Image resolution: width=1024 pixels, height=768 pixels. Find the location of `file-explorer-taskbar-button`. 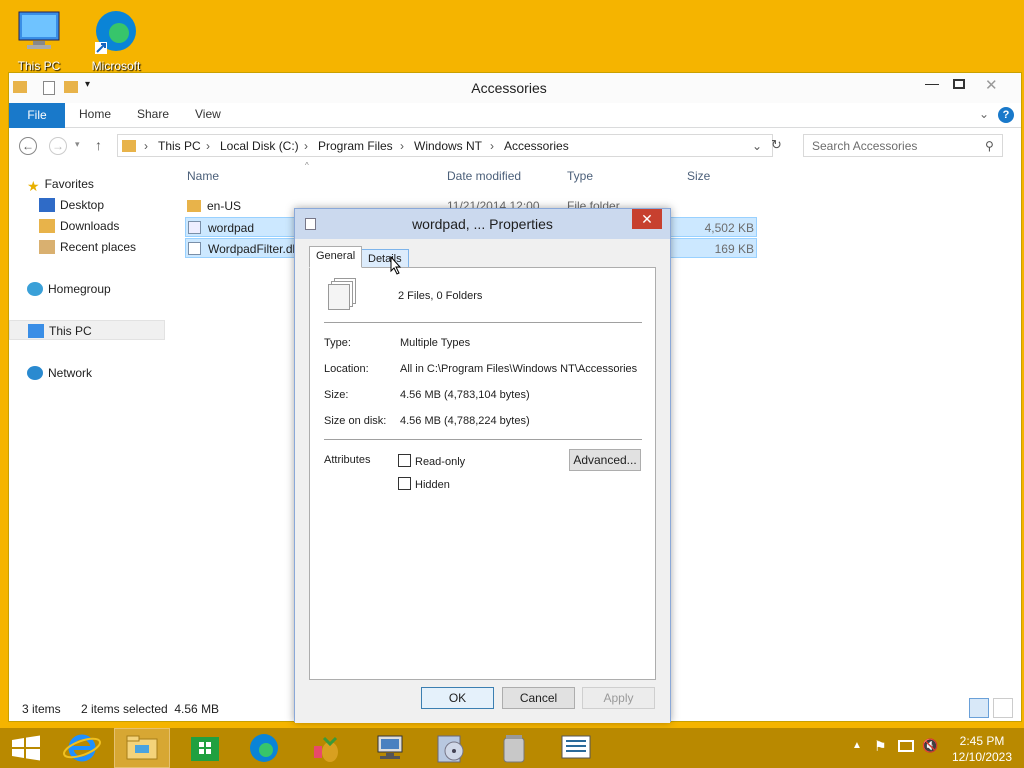

file-explorer-taskbar-button is located at coordinates (142, 748).